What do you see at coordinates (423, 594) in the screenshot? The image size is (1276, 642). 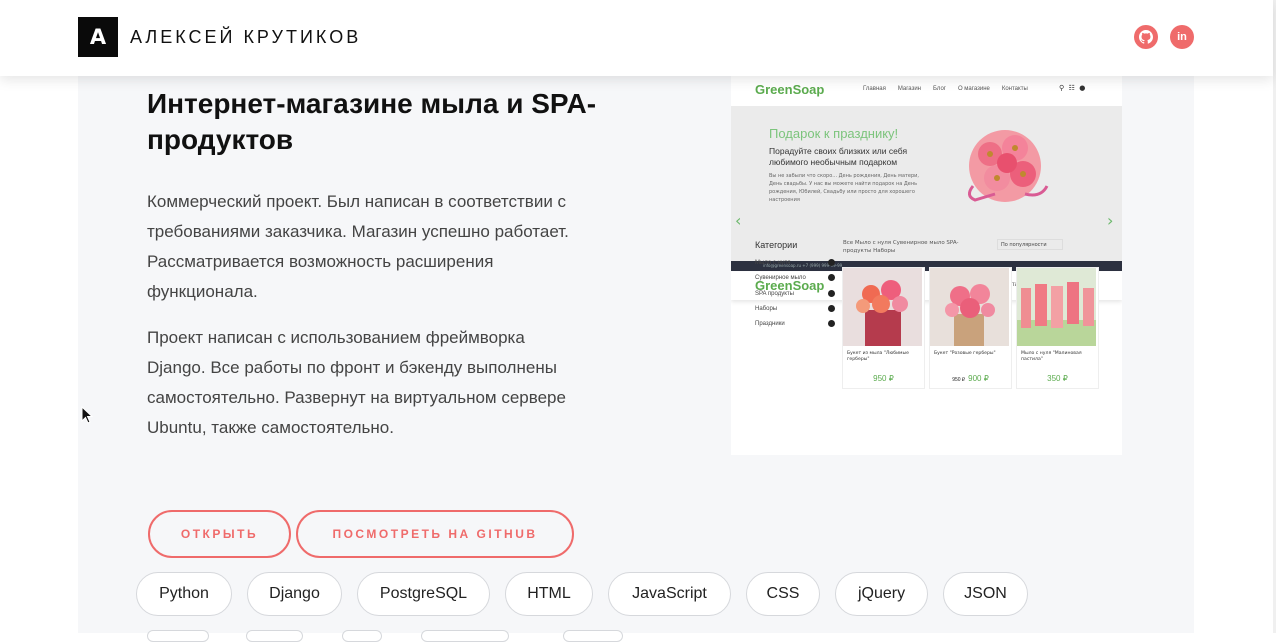 I see `tech-tag: PostgreSQL` at bounding box center [423, 594].